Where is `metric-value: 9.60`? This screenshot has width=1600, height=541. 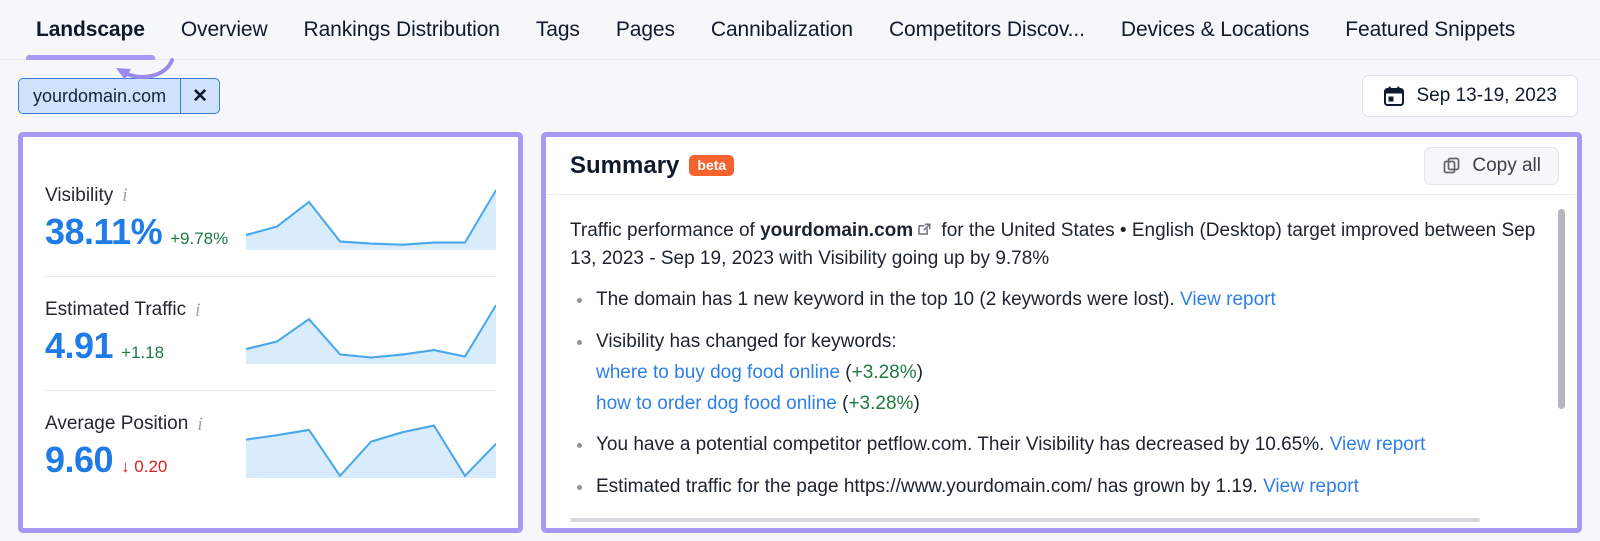 metric-value: 9.60 is located at coordinates (79, 459).